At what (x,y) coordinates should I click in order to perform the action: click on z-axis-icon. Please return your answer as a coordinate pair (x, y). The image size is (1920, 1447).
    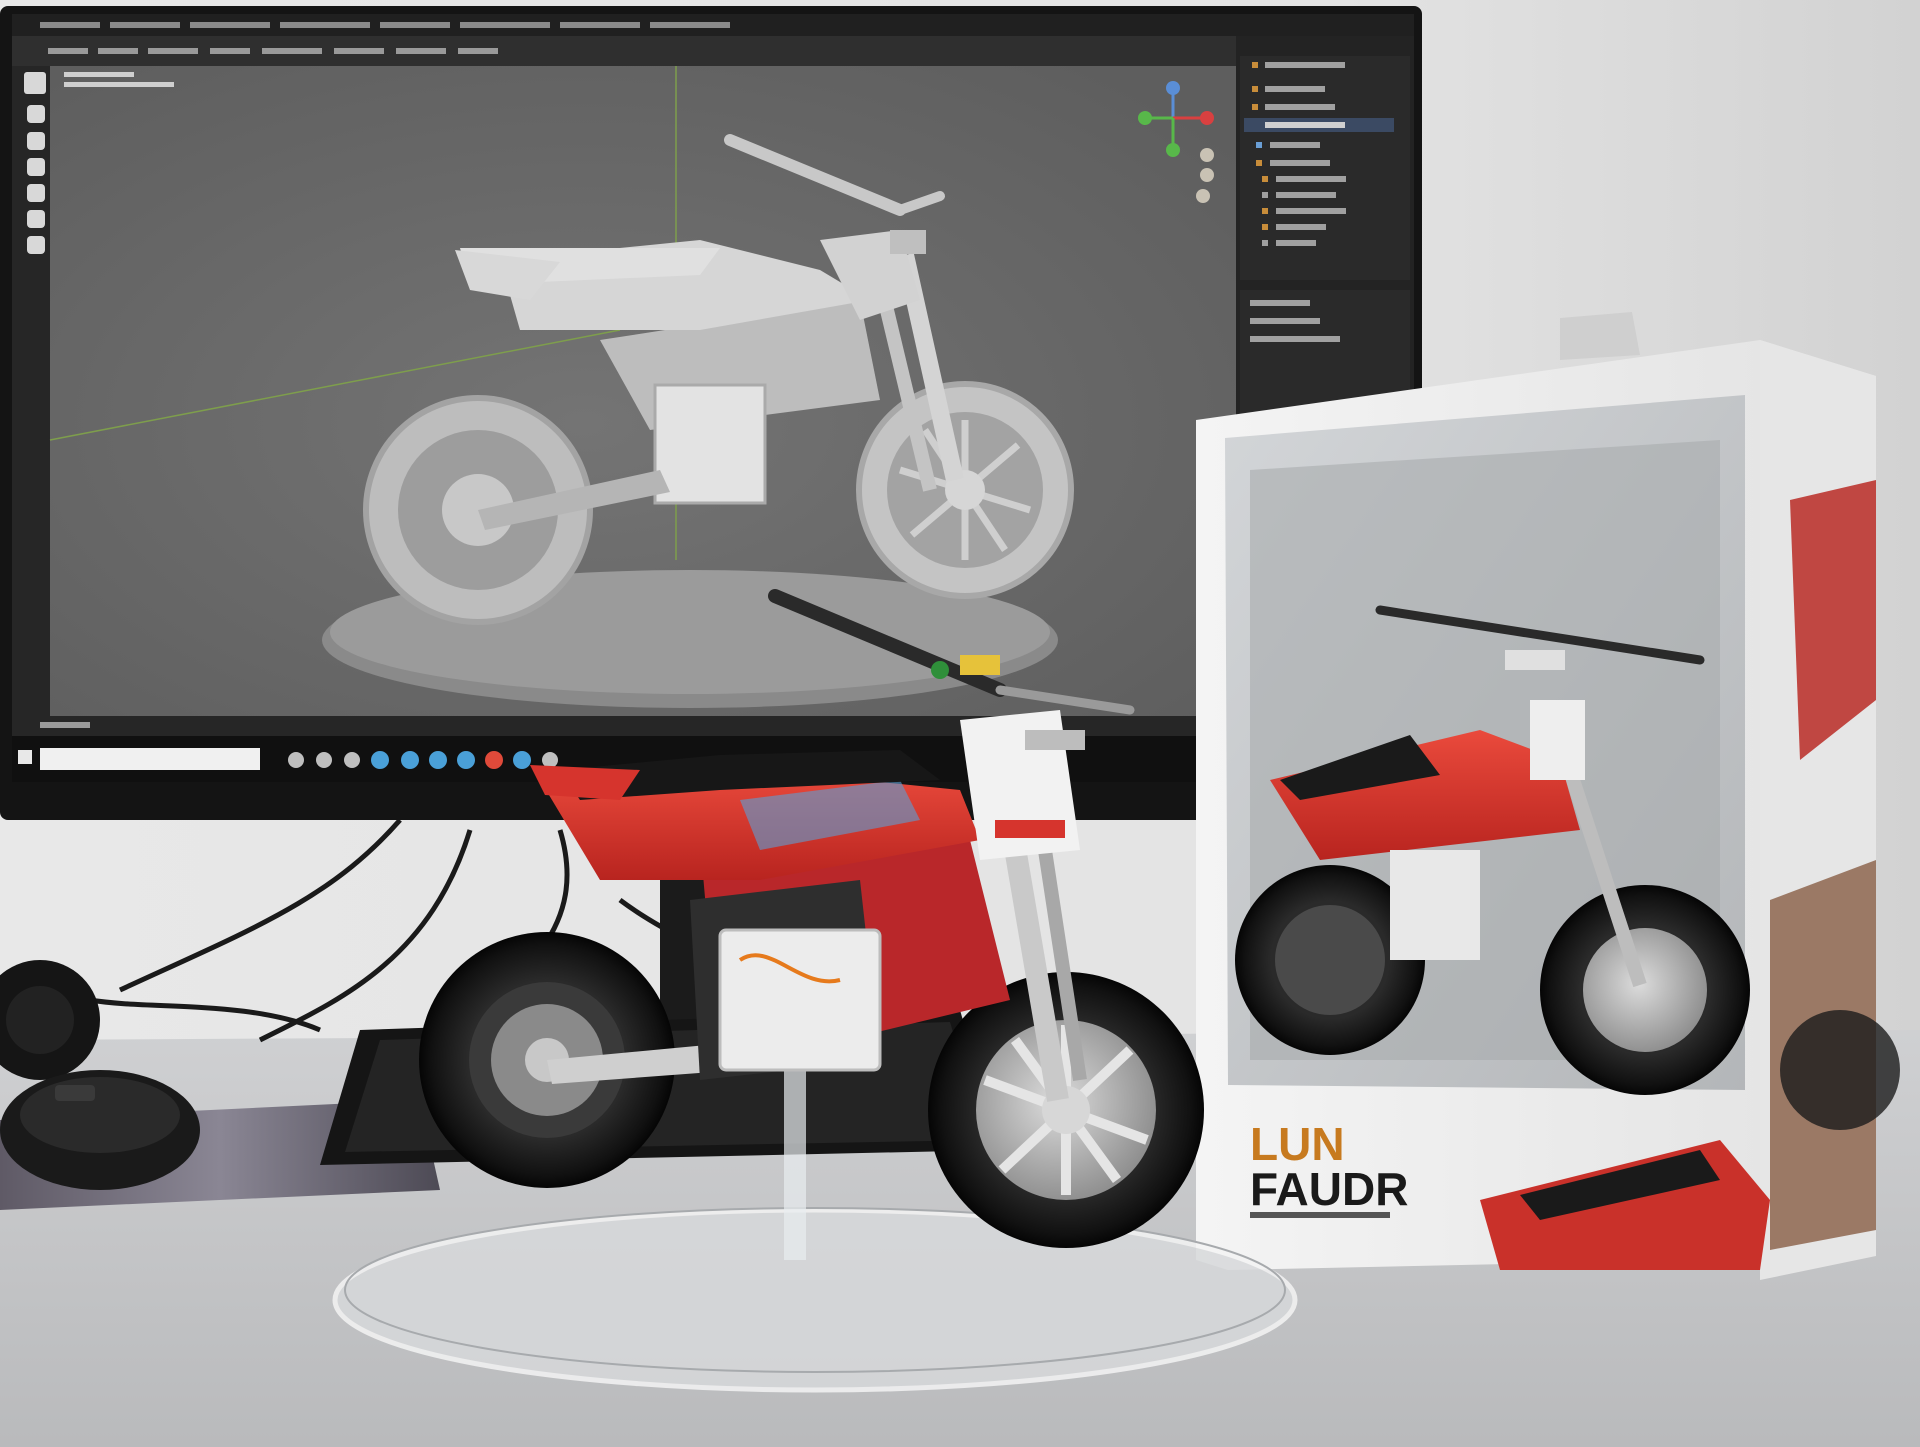
    Looking at the image, I should click on (1173, 88).